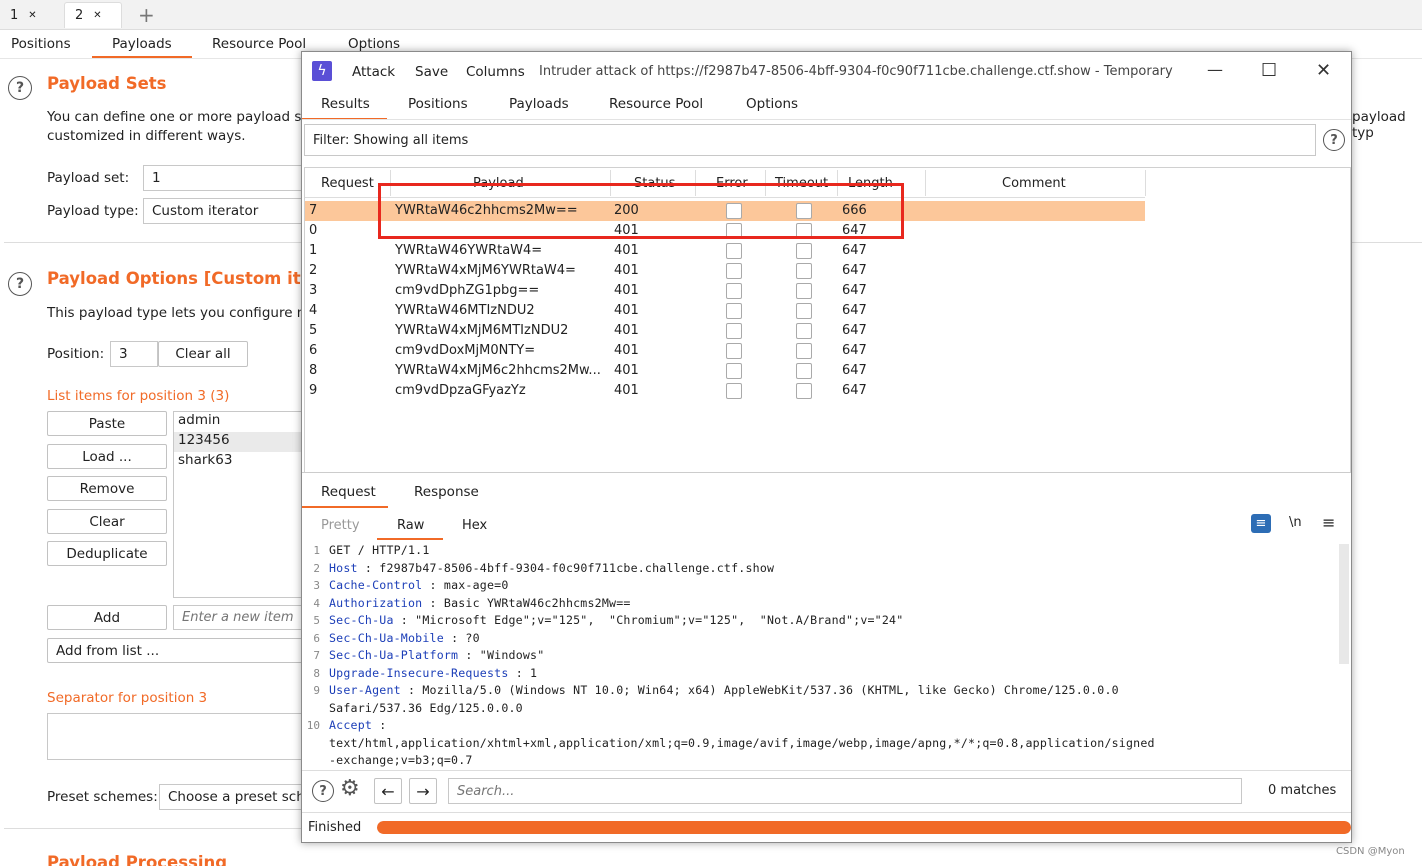  What do you see at coordinates (107, 488) in the screenshot?
I see `remove-button: Remove` at bounding box center [107, 488].